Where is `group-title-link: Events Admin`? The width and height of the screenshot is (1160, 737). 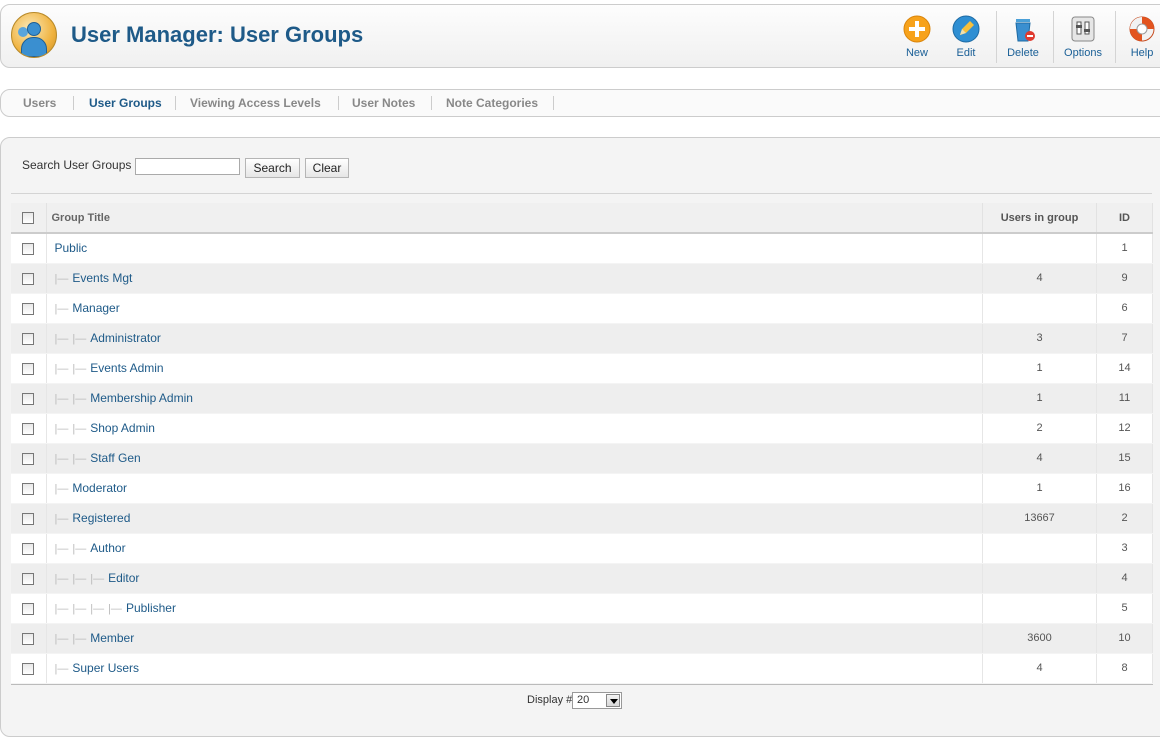
group-title-link: Events Admin is located at coordinates (126, 368).